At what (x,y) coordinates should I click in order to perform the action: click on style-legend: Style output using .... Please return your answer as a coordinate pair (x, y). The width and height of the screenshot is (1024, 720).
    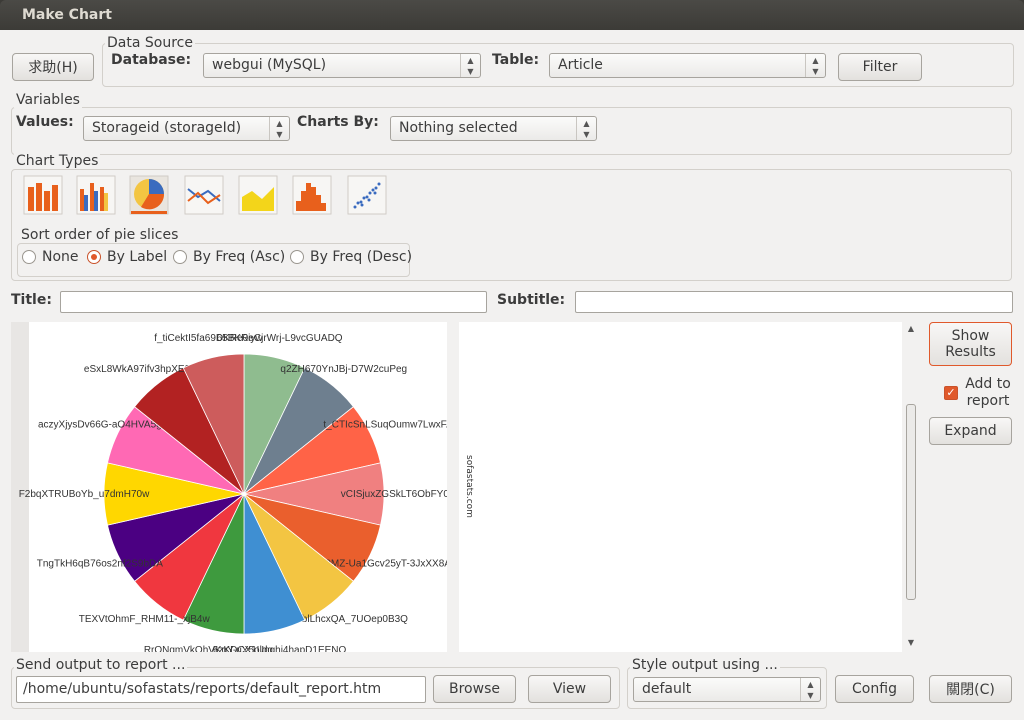
    Looking at the image, I should click on (705, 665).